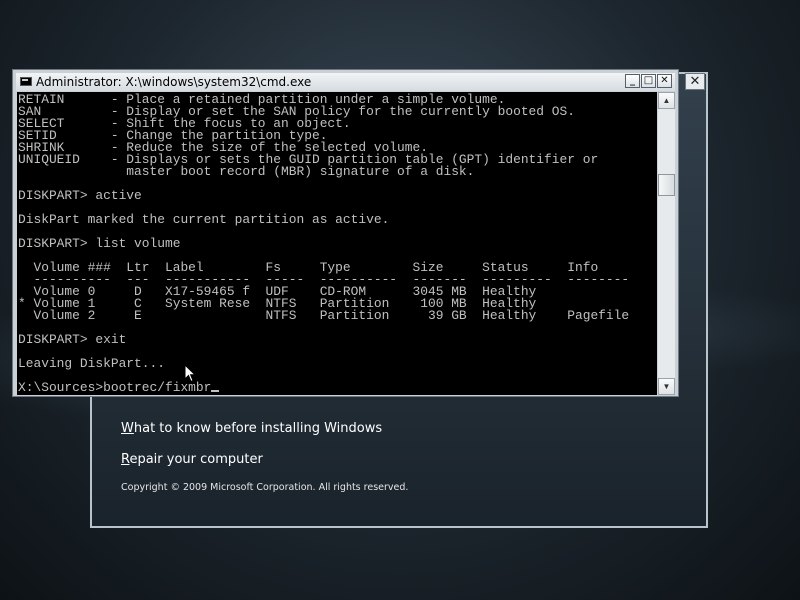 This screenshot has height=600, width=800. I want to click on what-to-know-link: What to know before installing Windows, so click(251, 428).